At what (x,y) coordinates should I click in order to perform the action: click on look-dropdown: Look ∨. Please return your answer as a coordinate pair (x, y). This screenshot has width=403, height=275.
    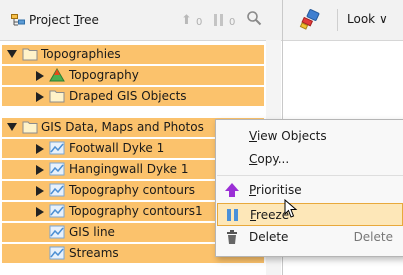
    Looking at the image, I should click on (367, 19).